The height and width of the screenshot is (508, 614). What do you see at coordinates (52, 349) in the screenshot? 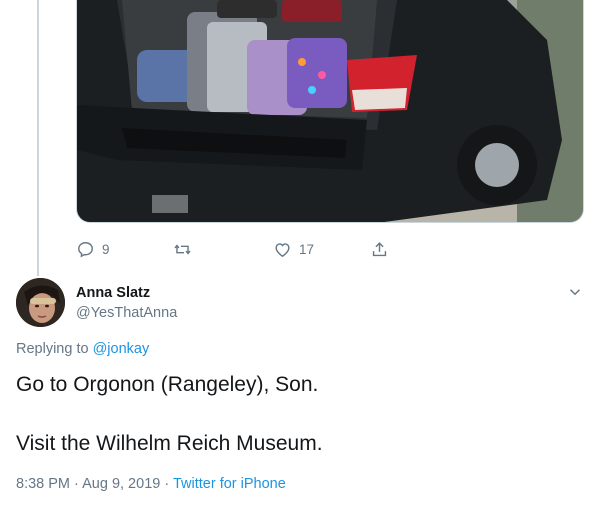
I see `replying-prefix: Replying to` at bounding box center [52, 349].